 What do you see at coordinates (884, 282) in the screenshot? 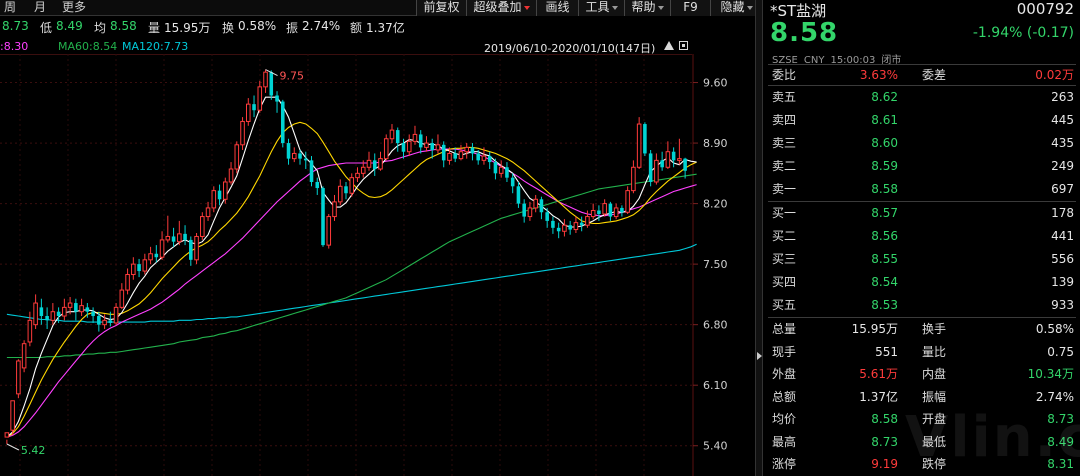
I see `level-price: 8.54` at bounding box center [884, 282].